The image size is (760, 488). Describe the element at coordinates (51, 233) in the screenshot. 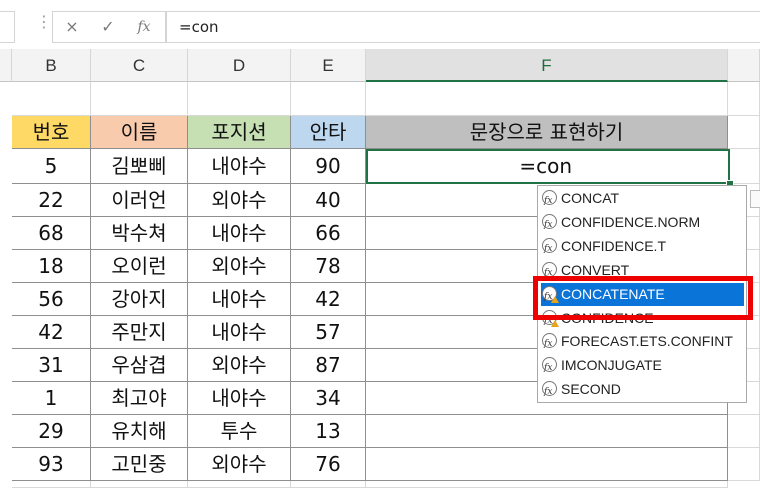

I see `table-cell: 68` at that location.